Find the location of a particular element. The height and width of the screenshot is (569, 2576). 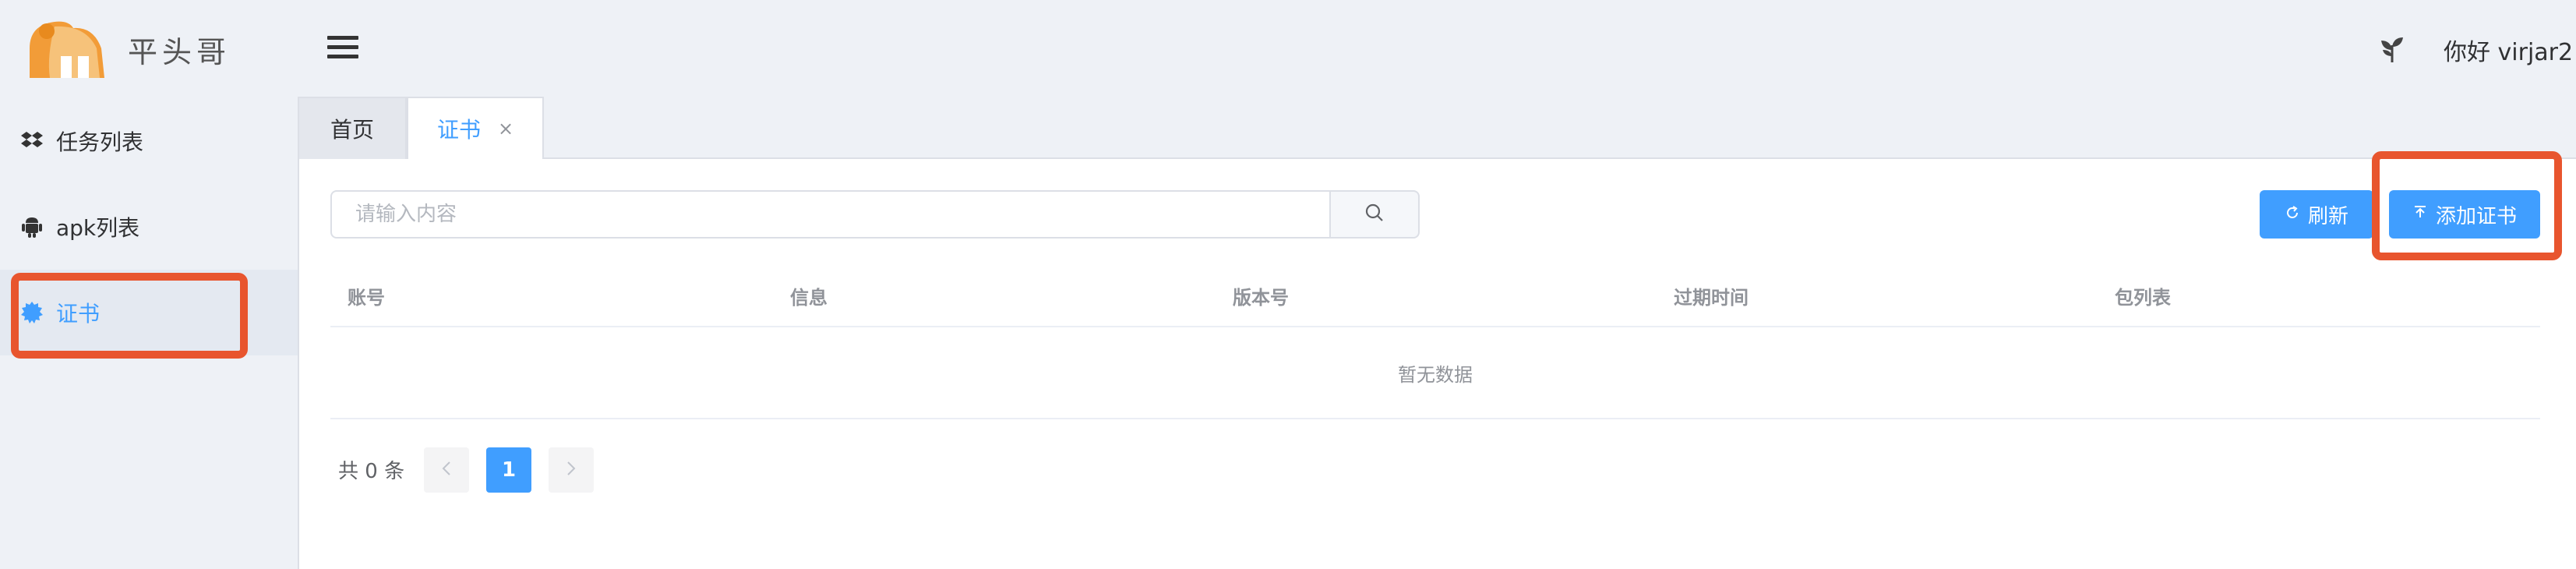

refresh-icon is located at coordinates (2292, 215).